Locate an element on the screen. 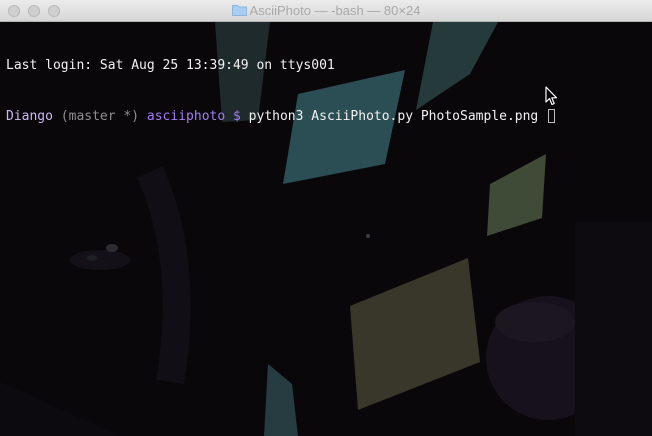  window-title: AsciiPhoto — -bash — 80×24 is located at coordinates (335, 10).